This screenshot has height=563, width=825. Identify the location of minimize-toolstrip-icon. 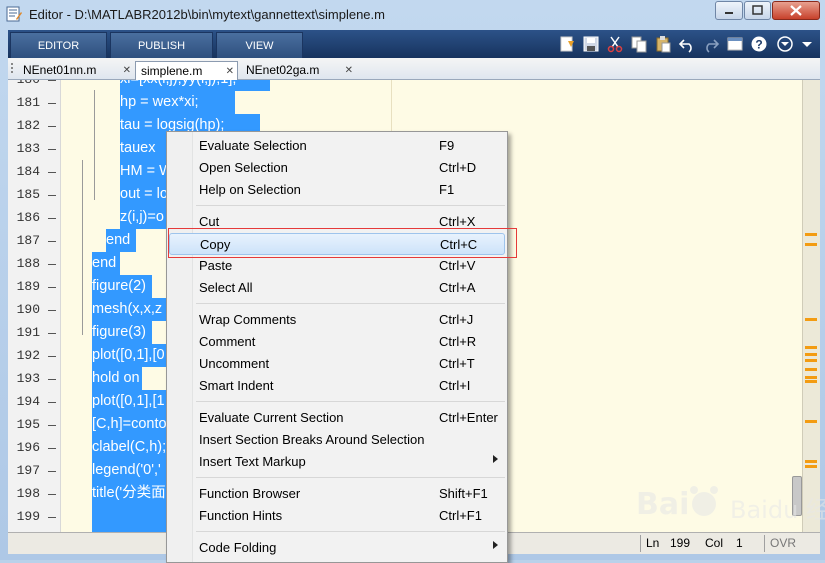
(807, 44).